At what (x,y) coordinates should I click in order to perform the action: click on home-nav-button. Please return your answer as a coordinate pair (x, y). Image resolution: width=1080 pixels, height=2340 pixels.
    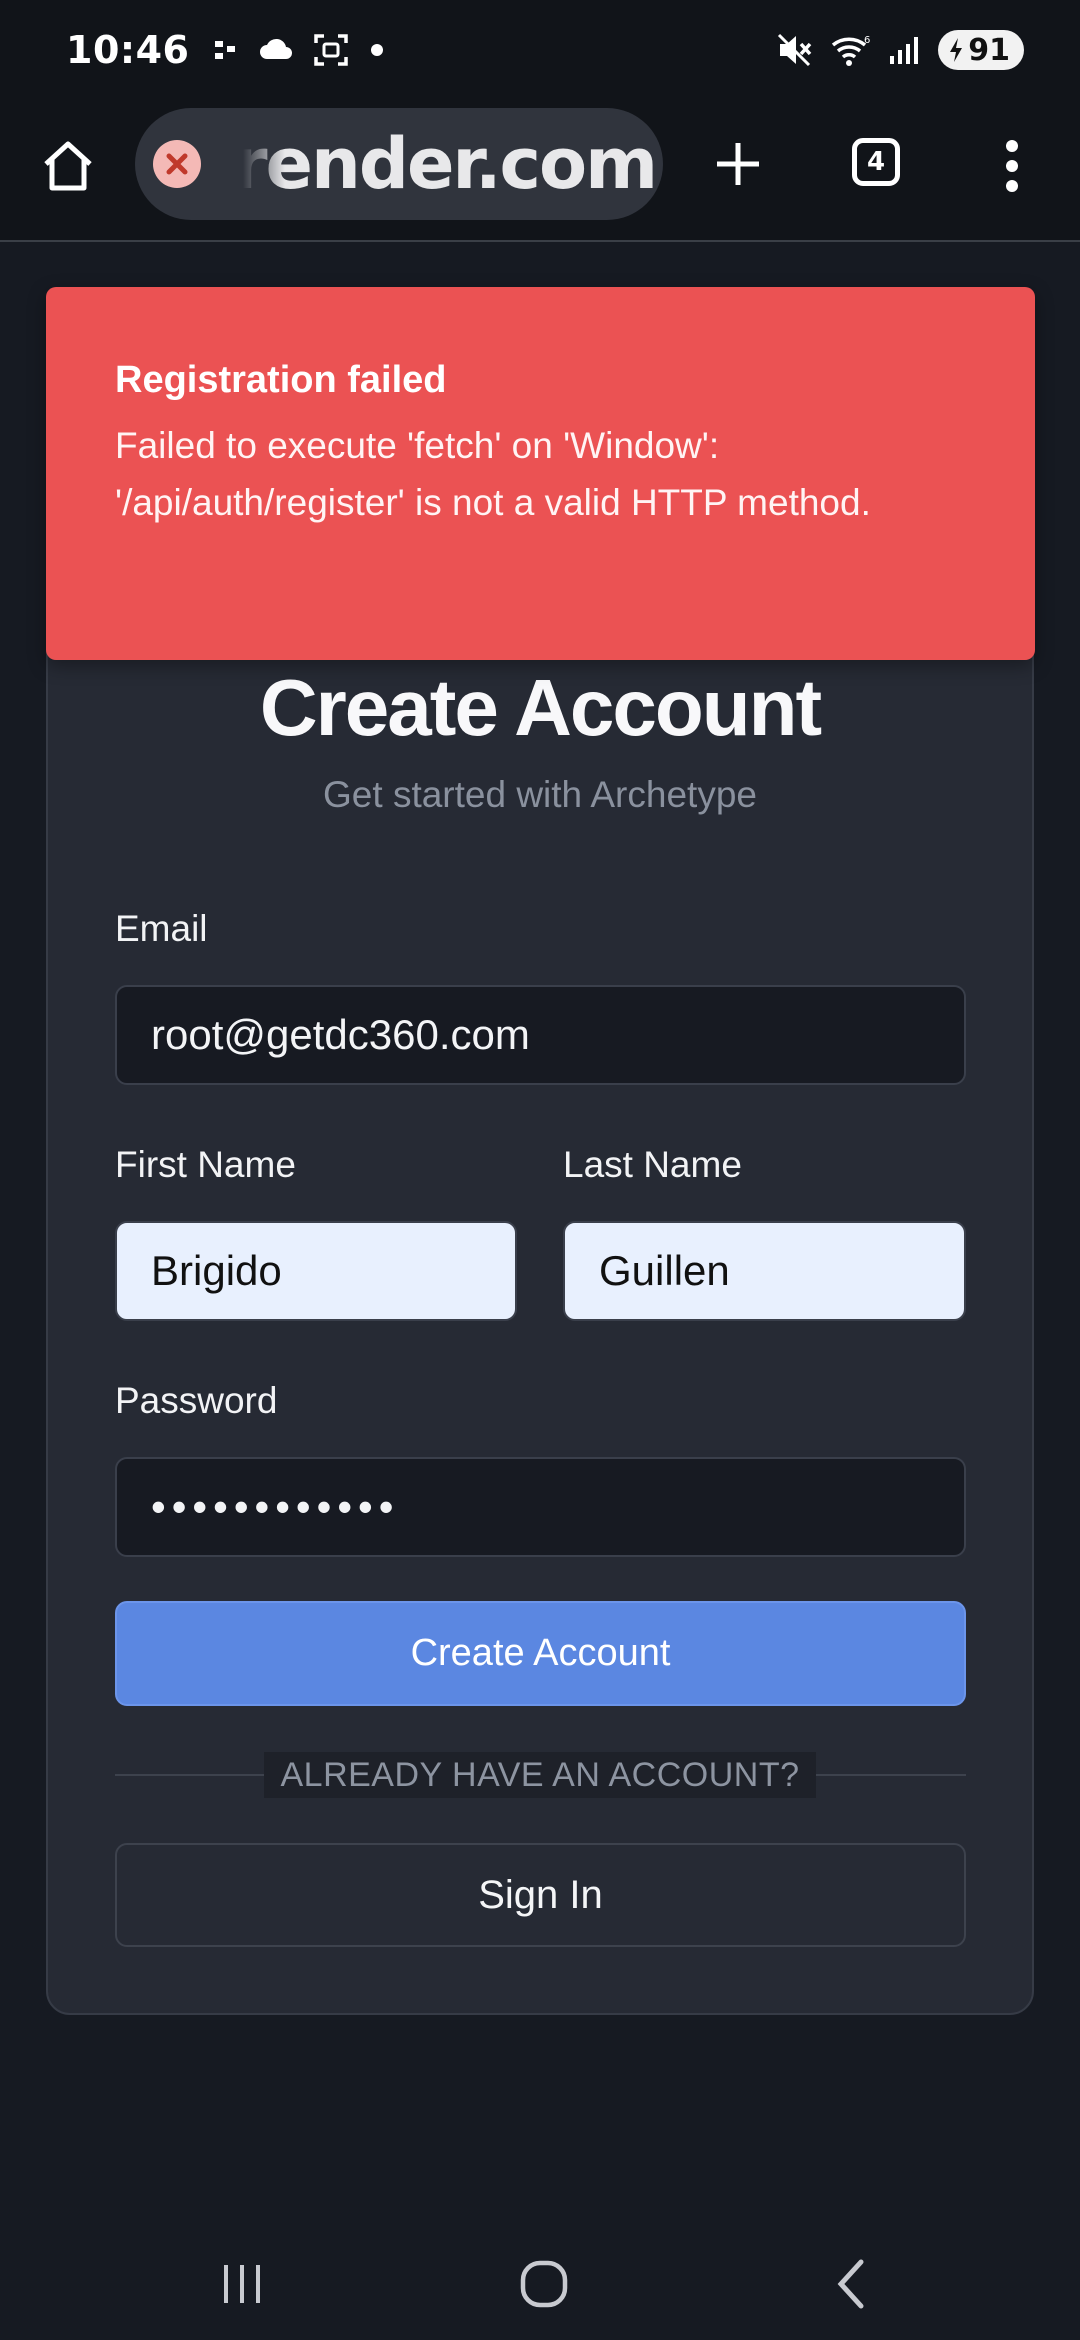
    Looking at the image, I should click on (544, 2284).